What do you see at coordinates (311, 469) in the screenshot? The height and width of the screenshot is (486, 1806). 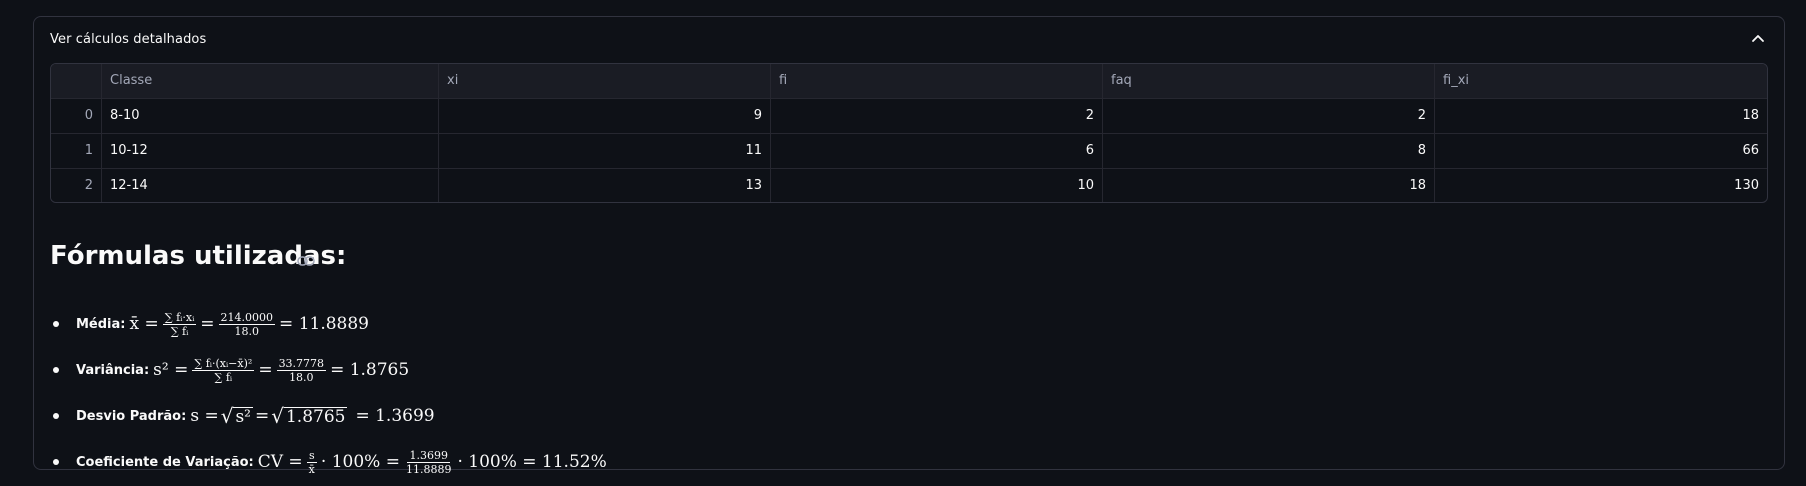 I see `fraction-denominator: x̄` at bounding box center [311, 469].